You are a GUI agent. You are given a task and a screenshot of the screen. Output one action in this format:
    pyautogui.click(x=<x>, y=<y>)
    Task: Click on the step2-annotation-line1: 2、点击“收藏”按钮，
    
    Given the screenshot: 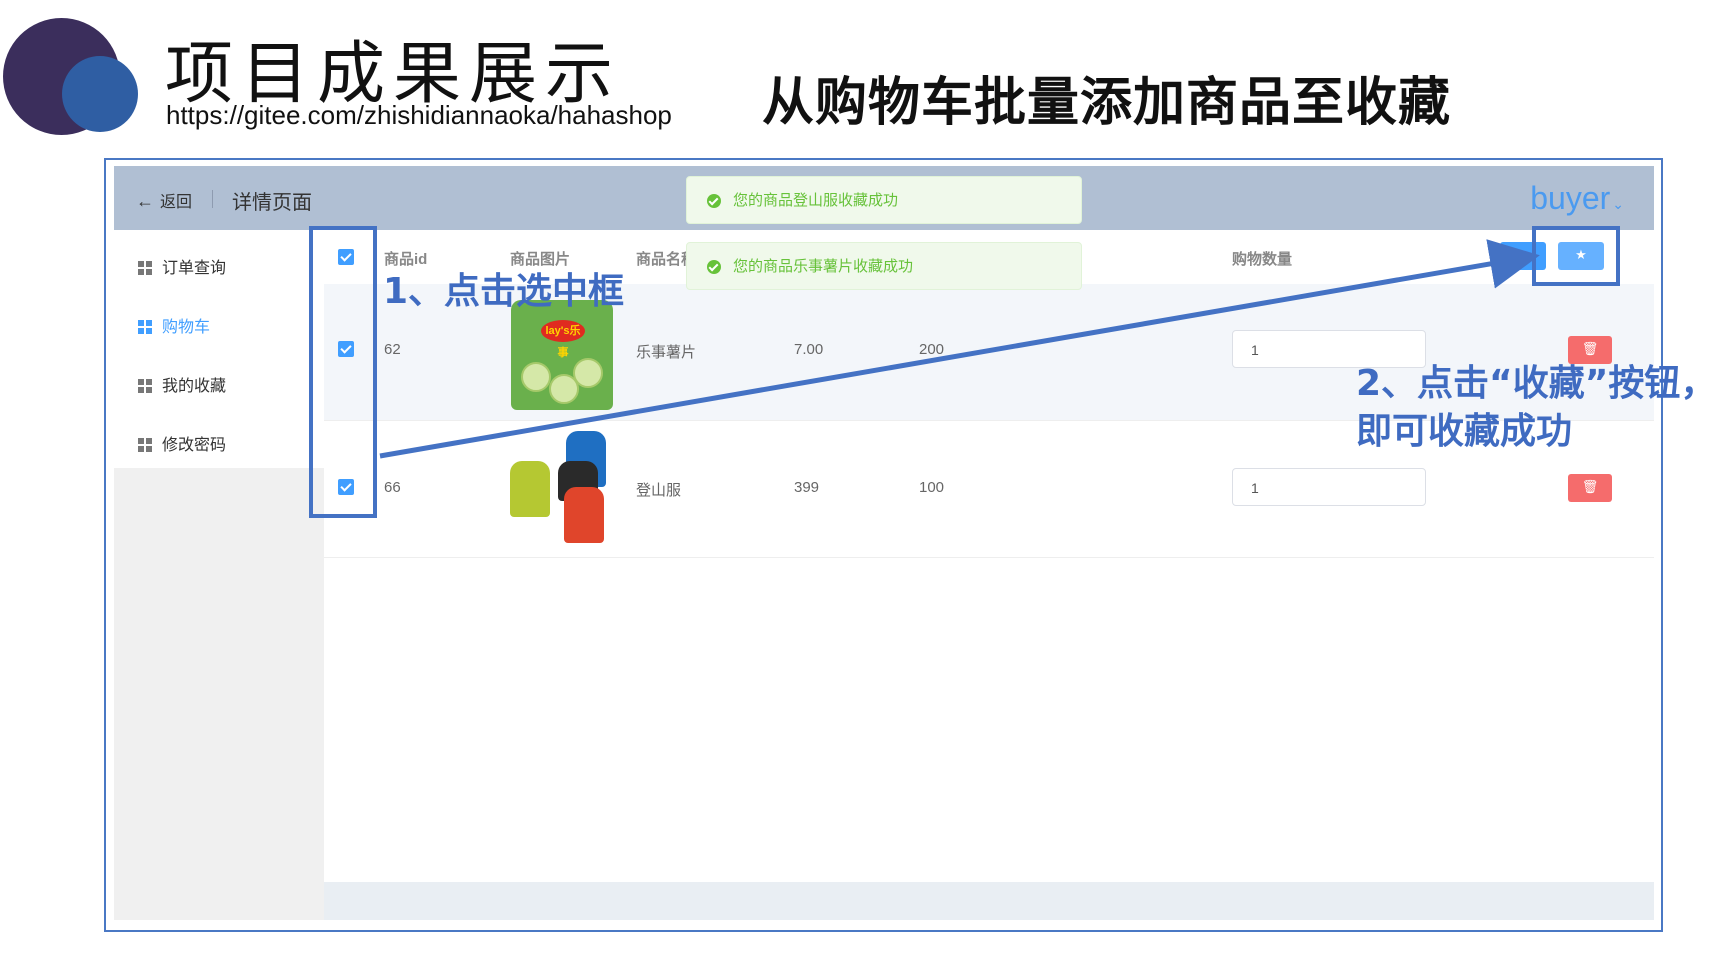 What is the action you would take?
    pyautogui.click(x=1536, y=383)
    